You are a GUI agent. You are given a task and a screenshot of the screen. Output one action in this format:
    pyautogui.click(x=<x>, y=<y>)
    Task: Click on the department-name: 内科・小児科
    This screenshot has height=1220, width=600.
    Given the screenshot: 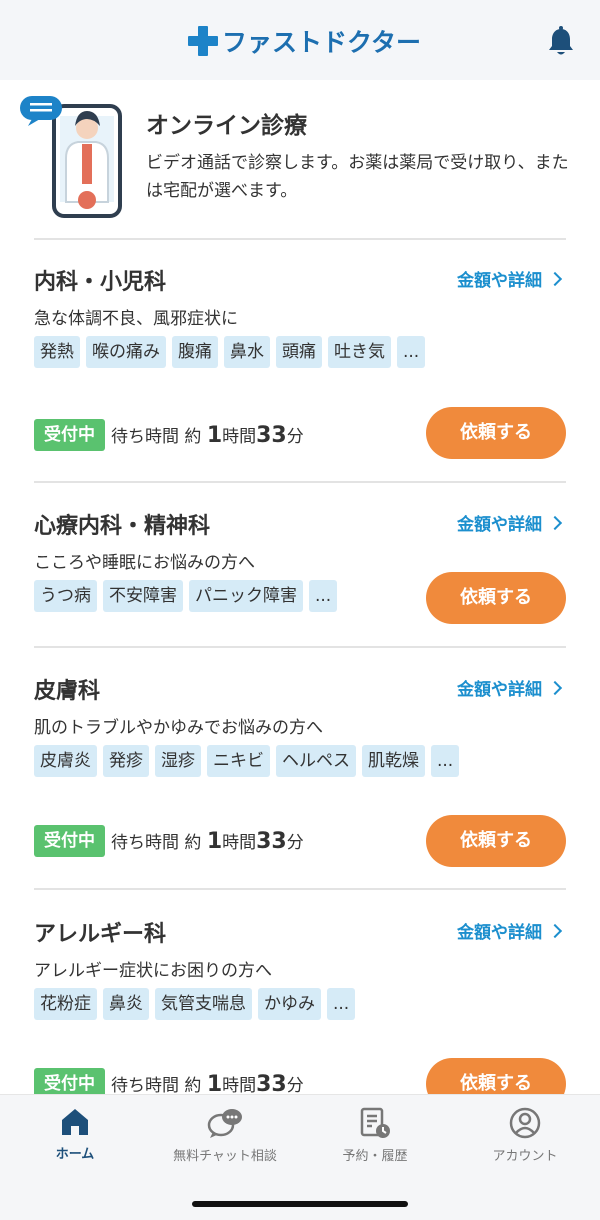 What is the action you would take?
    pyautogui.click(x=100, y=282)
    